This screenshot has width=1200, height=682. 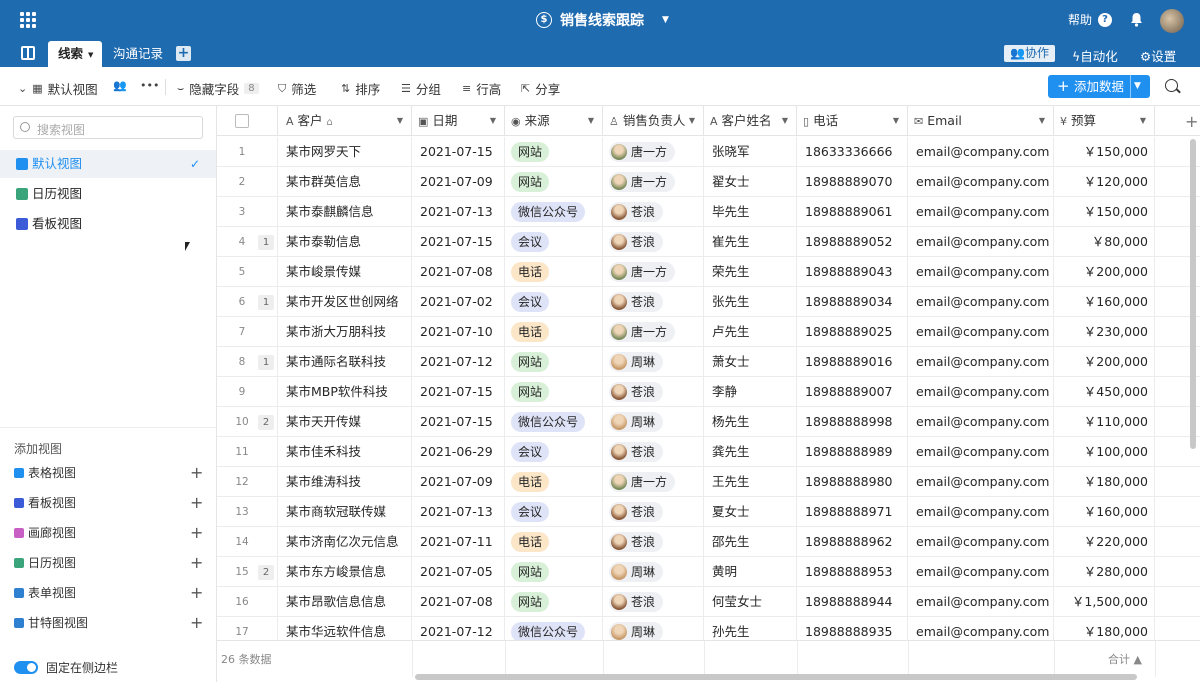 What do you see at coordinates (852, 332) in the screenshot?
I see `cell-phone: 18988889025` at bounding box center [852, 332].